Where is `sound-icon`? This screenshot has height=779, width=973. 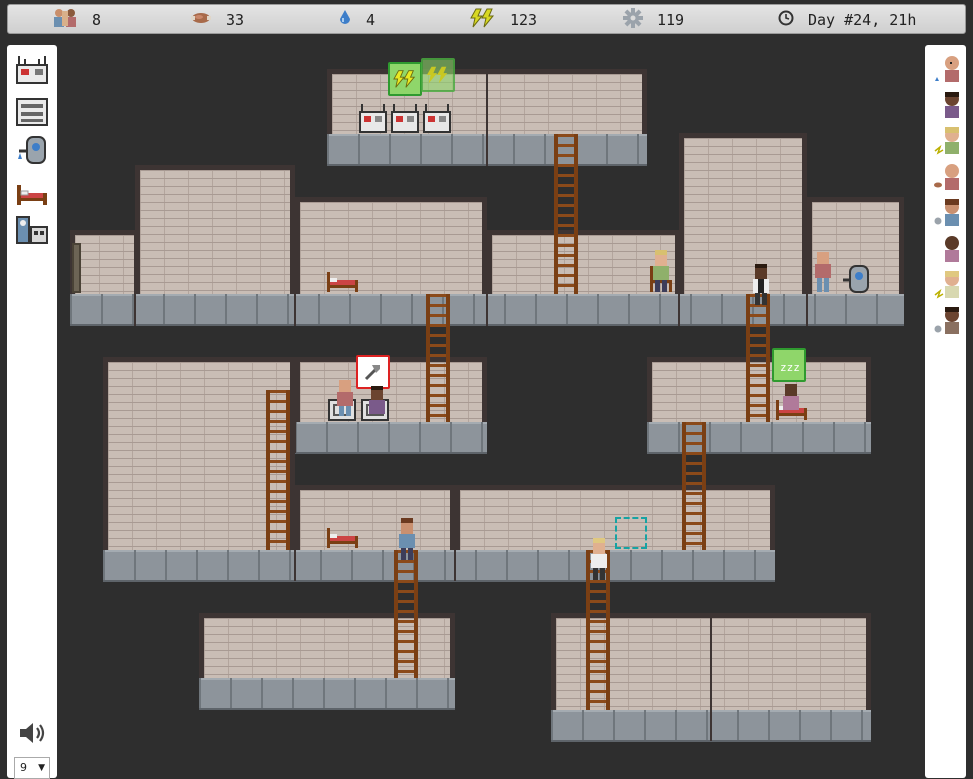
sound-icon is located at coordinates (32, 734).